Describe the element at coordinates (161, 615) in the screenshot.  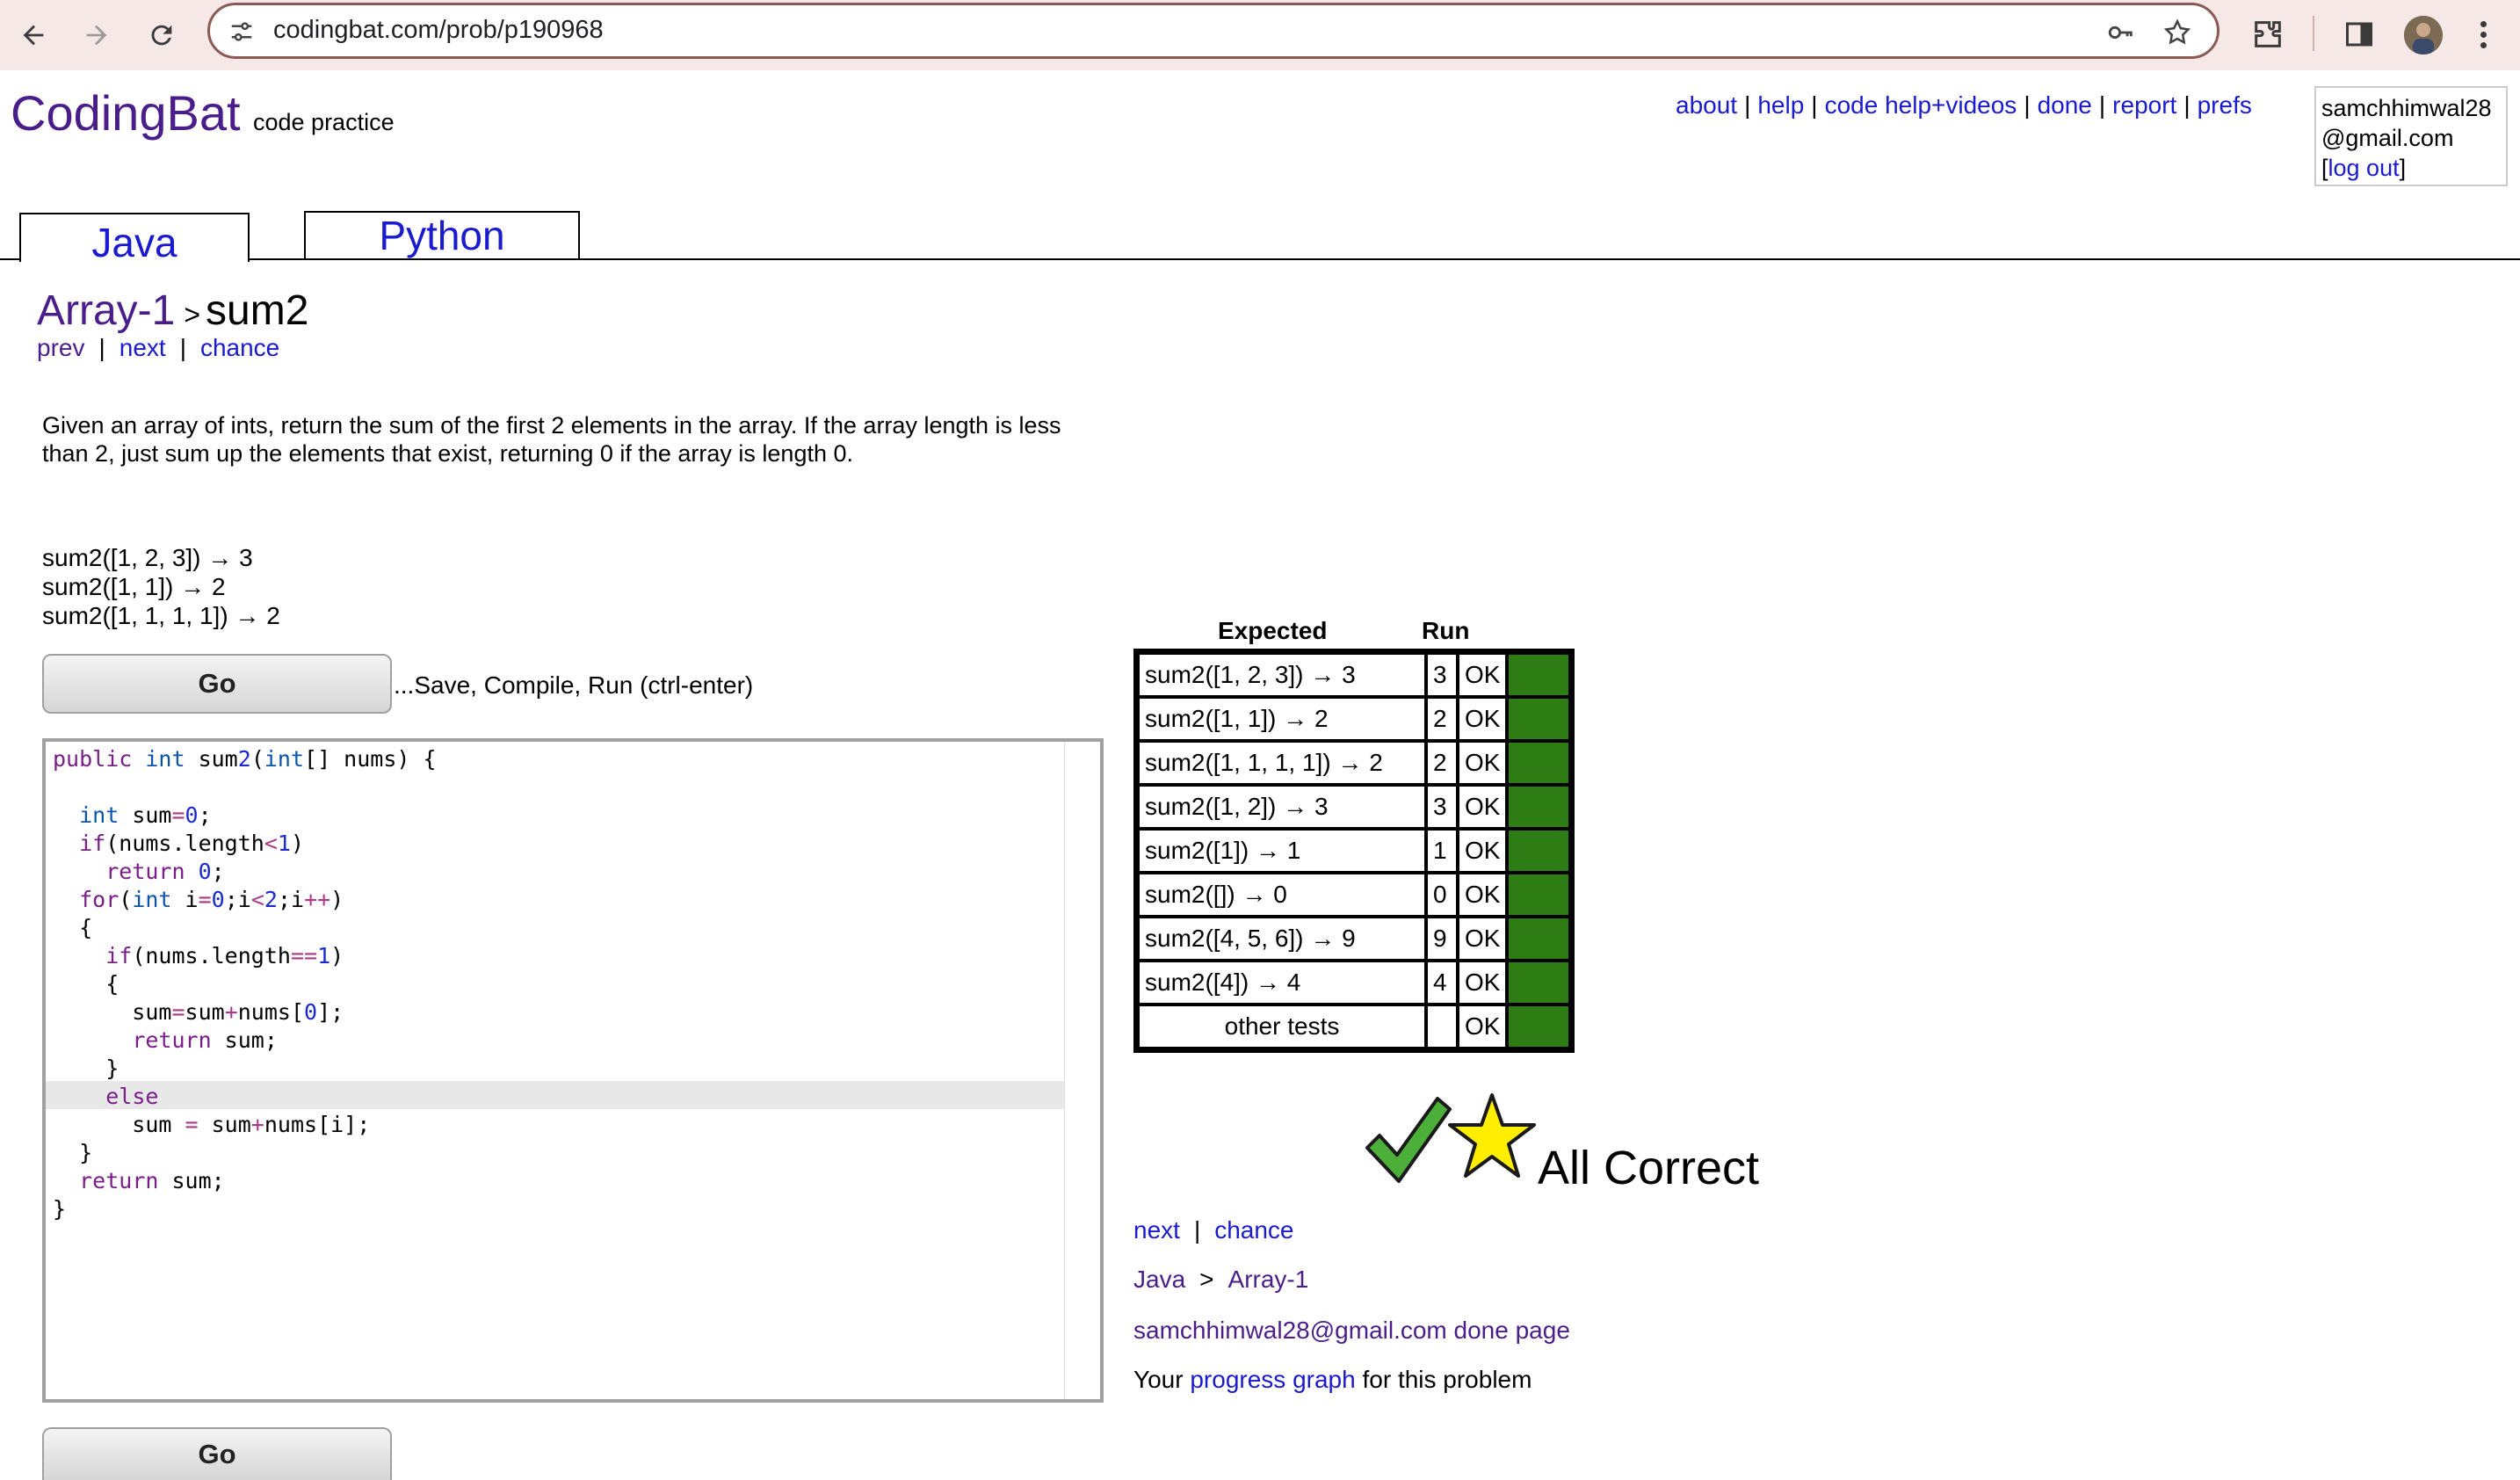
I see `example-line: sum2([1, 1, 1, 1]) → 2` at that location.